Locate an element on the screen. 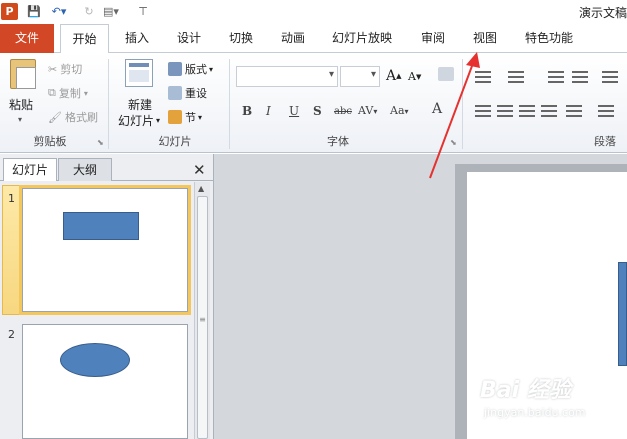 The width and height of the screenshot is (627, 439). line-spacing-icon is located at coordinates (610, 77).